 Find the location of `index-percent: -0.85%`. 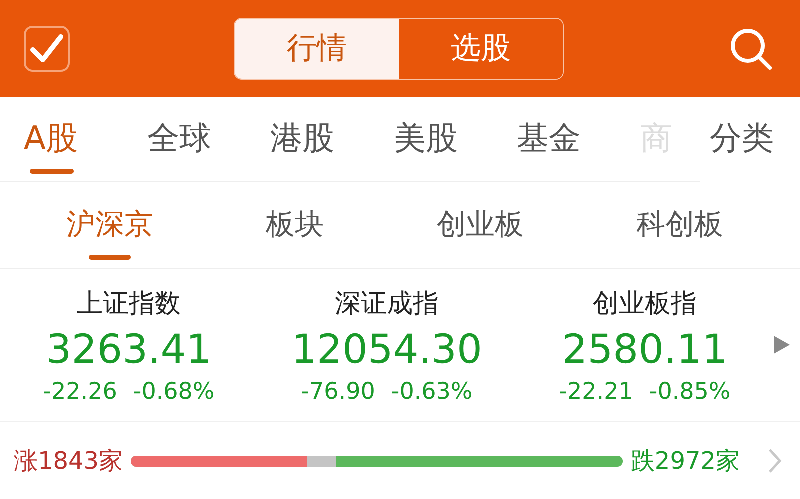

index-percent: -0.85% is located at coordinates (690, 391).